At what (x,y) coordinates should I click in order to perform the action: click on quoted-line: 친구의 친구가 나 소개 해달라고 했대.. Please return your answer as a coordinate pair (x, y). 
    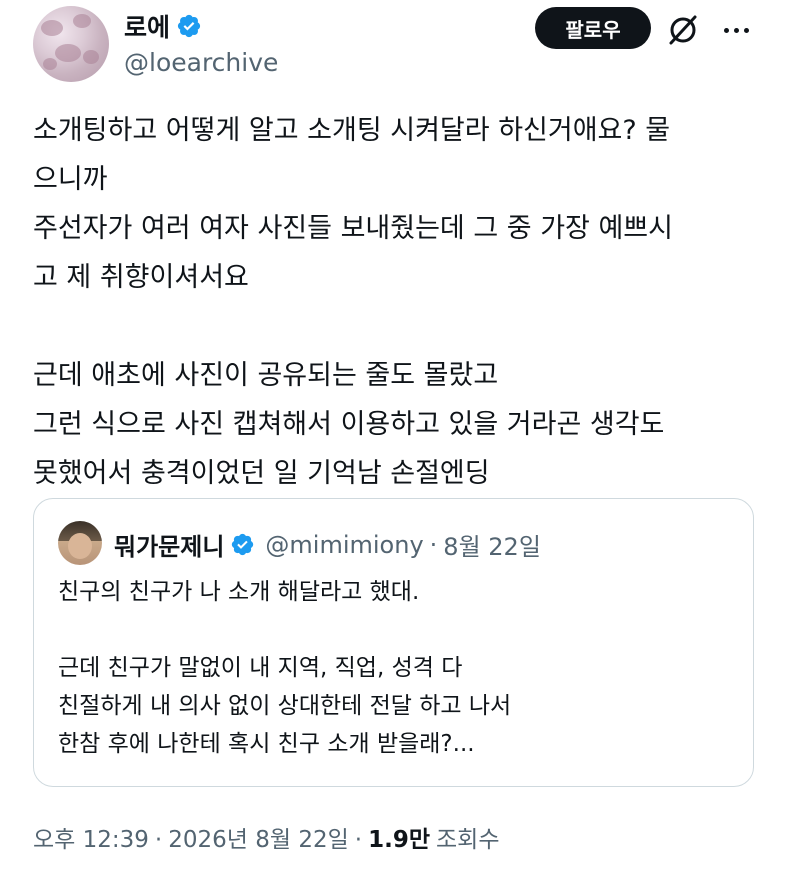
    Looking at the image, I should click on (239, 592).